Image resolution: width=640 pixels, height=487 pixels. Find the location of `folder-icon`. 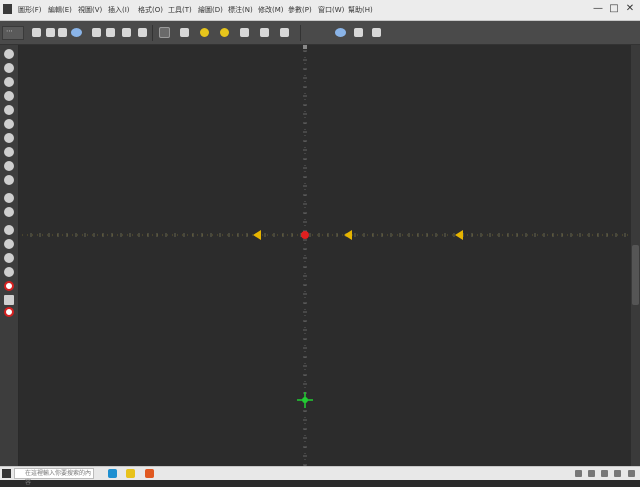

folder-icon is located at coordinates (130, 473).